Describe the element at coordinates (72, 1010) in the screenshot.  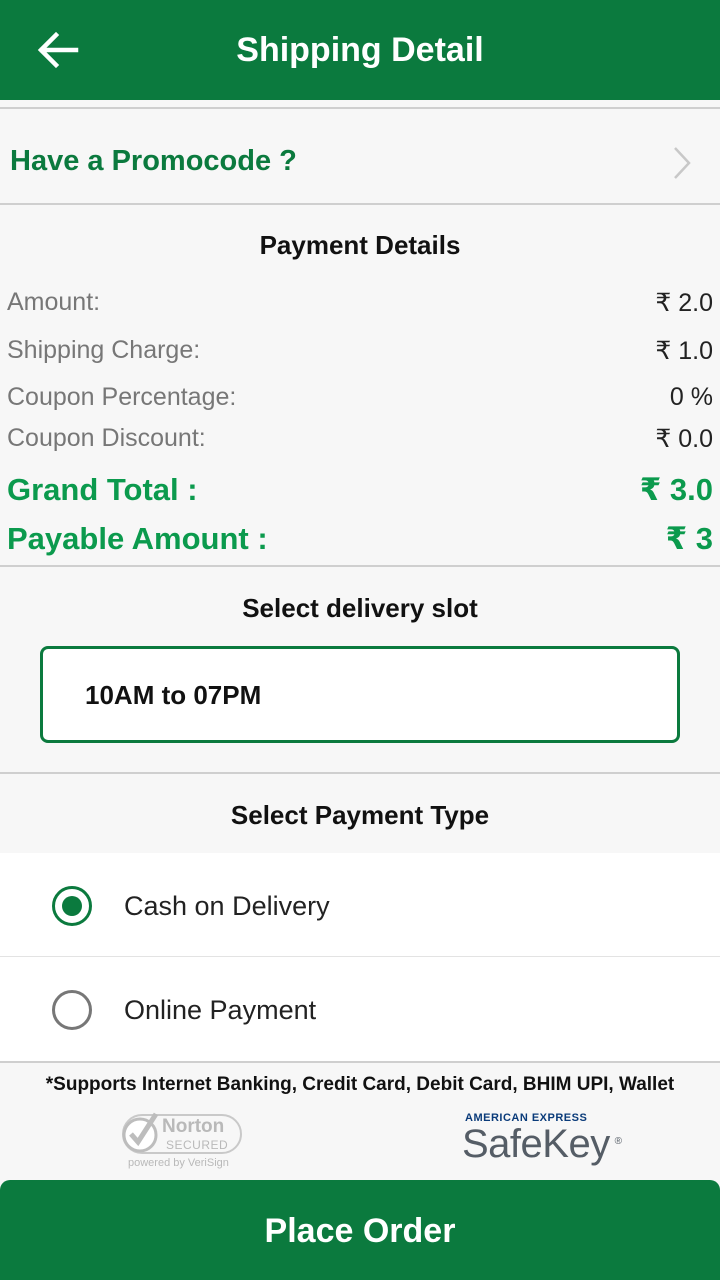
I see `radio-unselected-icon` at that location.